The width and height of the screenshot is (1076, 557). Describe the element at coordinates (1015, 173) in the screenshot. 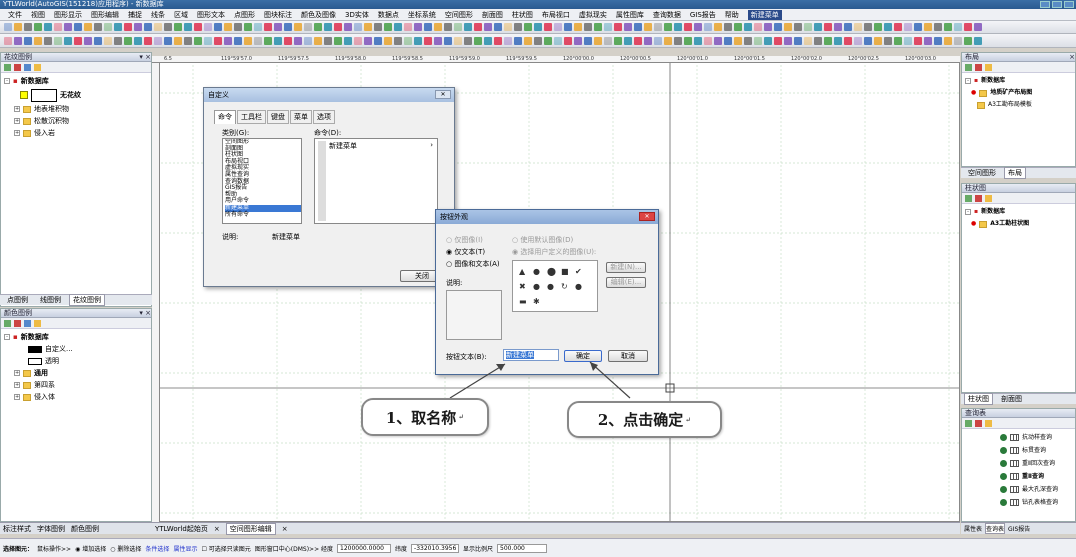

I see `tab-layout: 布局` at that location.